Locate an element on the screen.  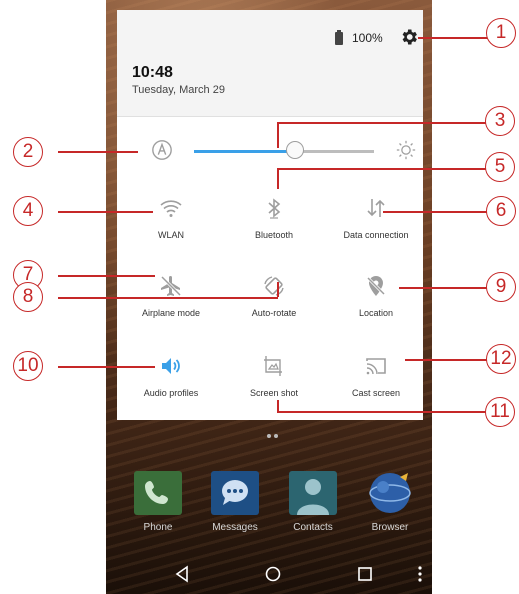
tile-label: Data connection is located at coordinates (376, 235).